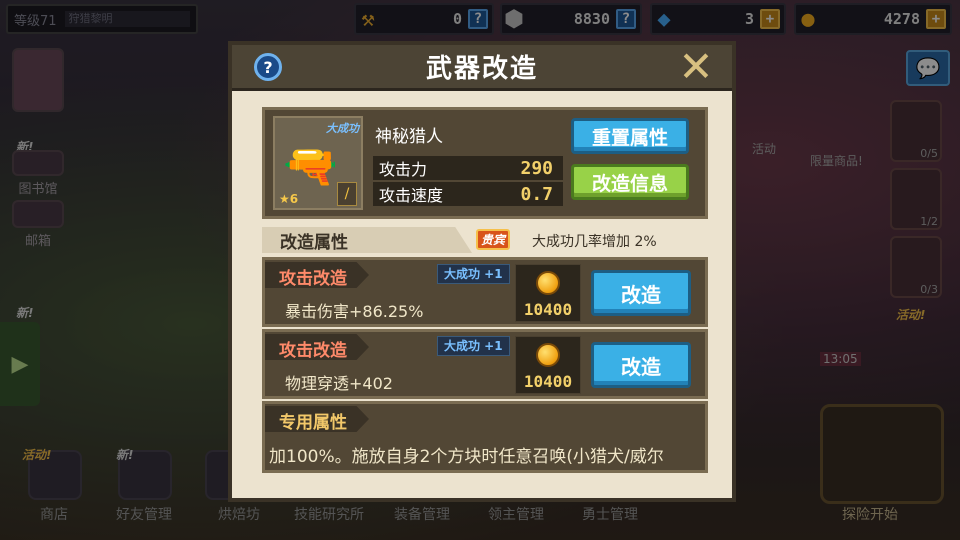 The image size is (960, 540). I want to click on material-icon: /, so click(347, 194).